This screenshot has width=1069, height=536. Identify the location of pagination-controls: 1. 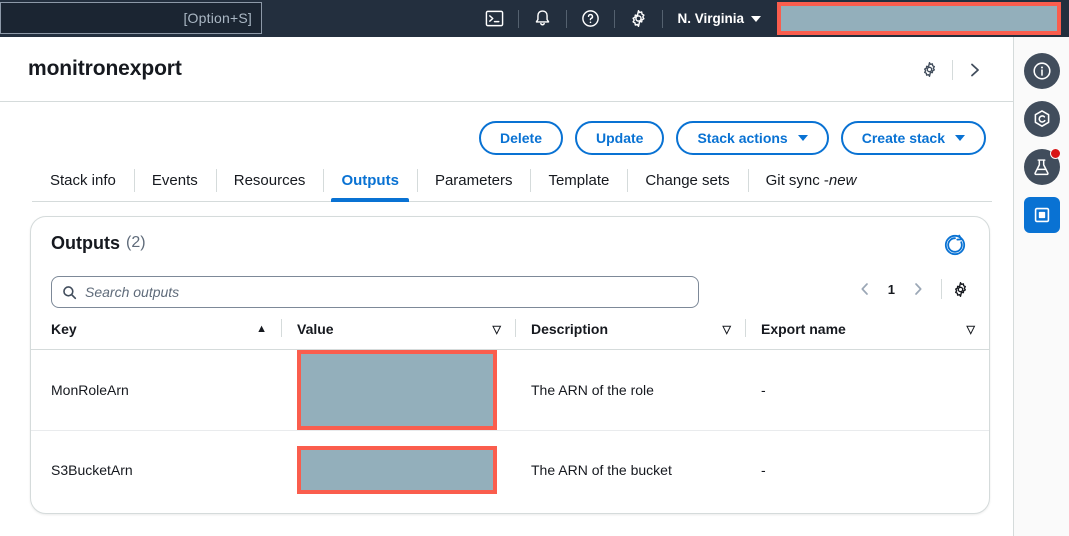
(910, 289).